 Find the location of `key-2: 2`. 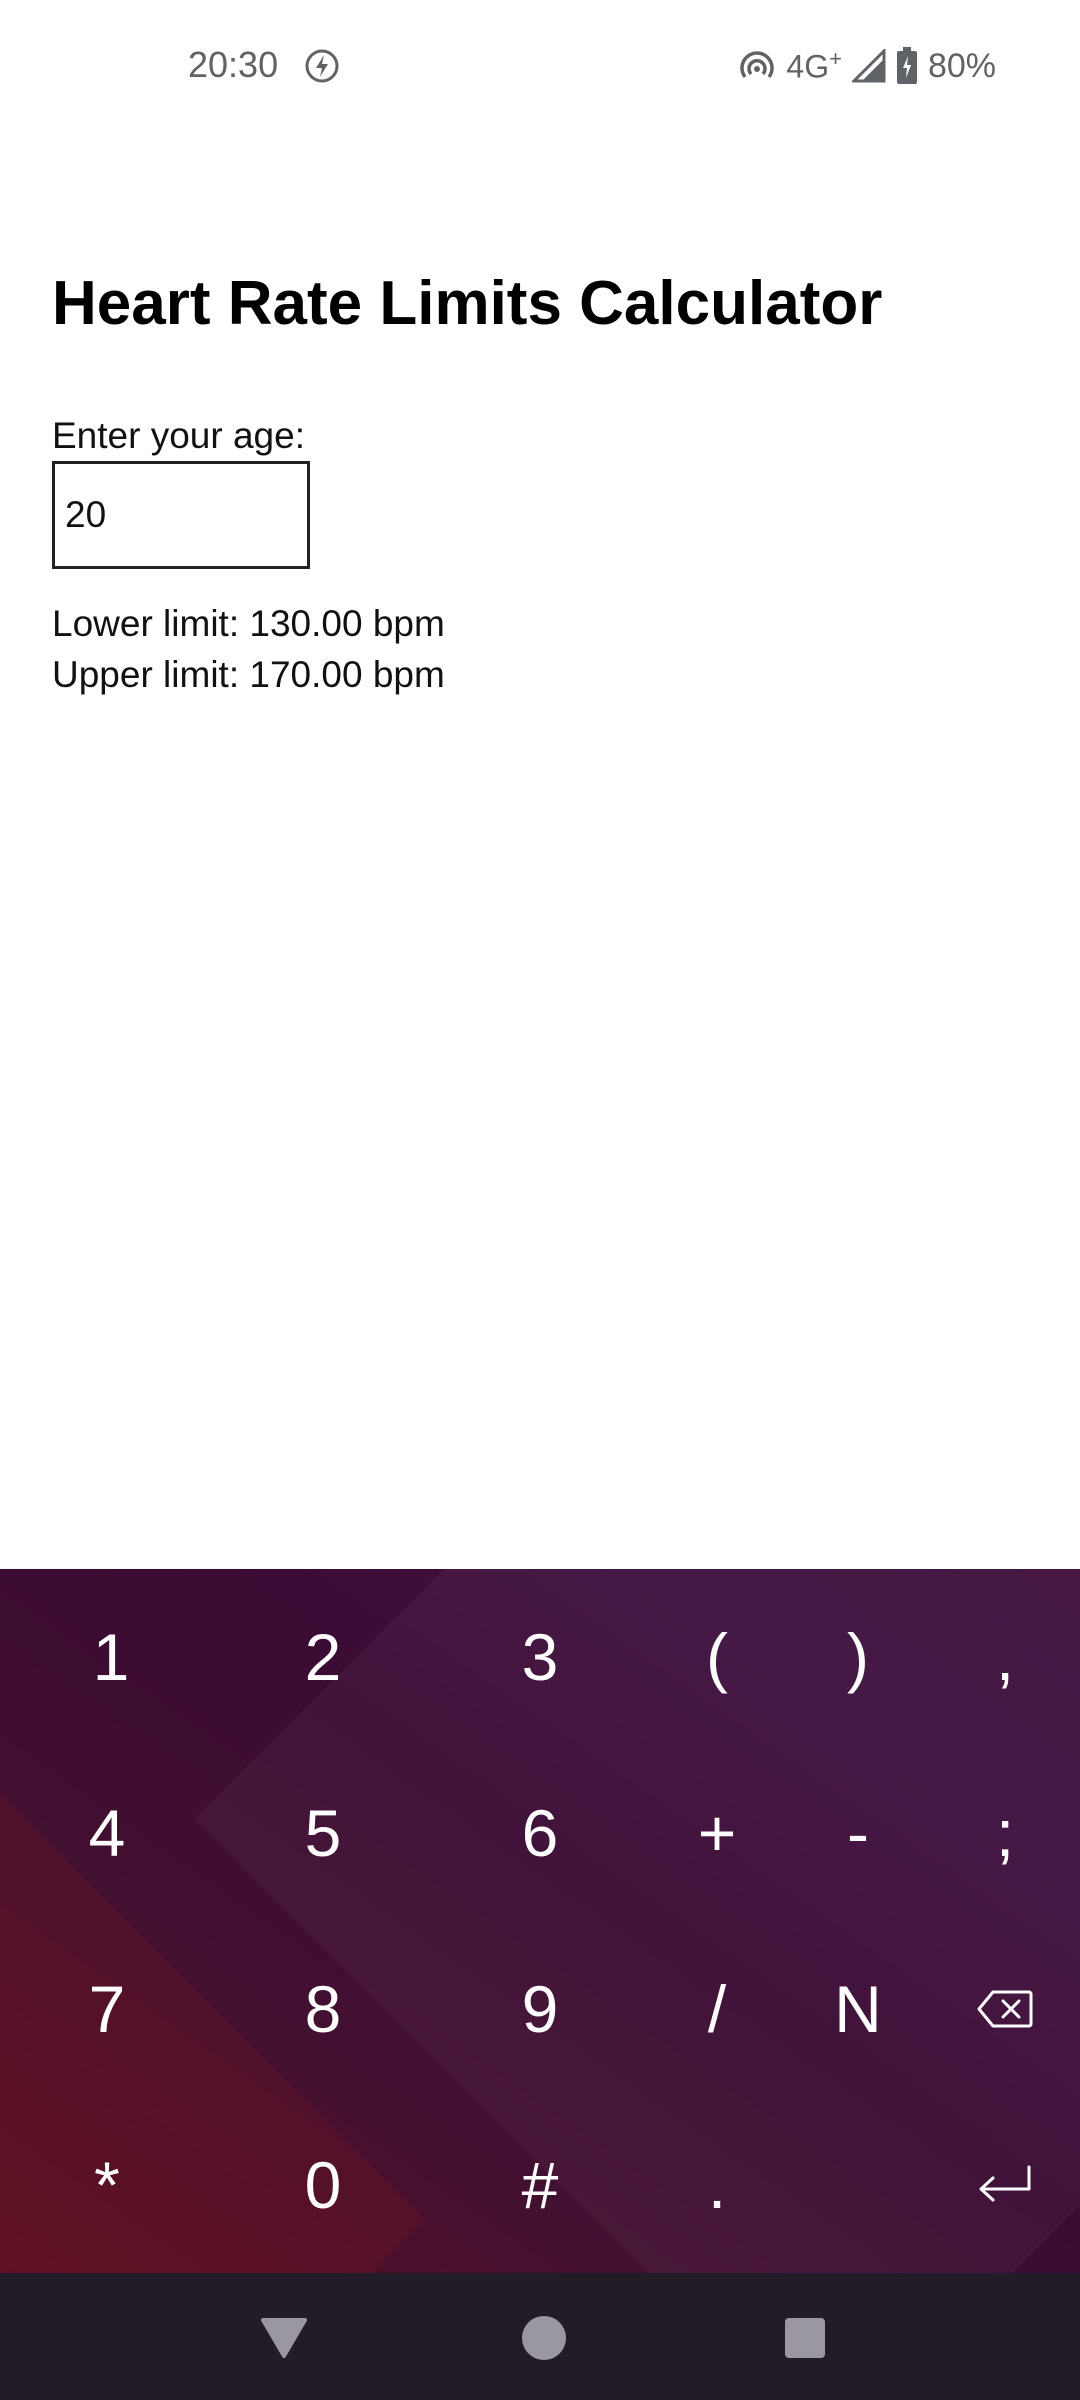

key-2: 2 is located at coordinates (323, 1657).